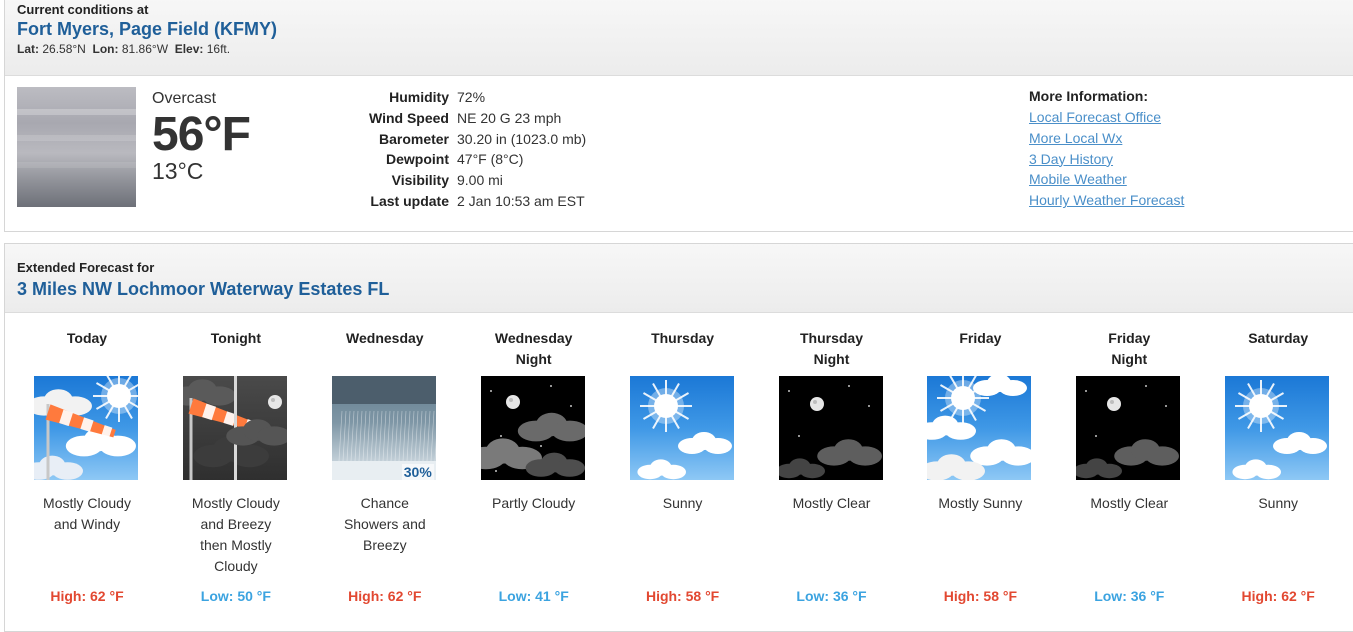 The height and width of the screenshot is (632, 1353). I want to click on forecast-description: Chance Showers and Breezy, so click(384, 524).